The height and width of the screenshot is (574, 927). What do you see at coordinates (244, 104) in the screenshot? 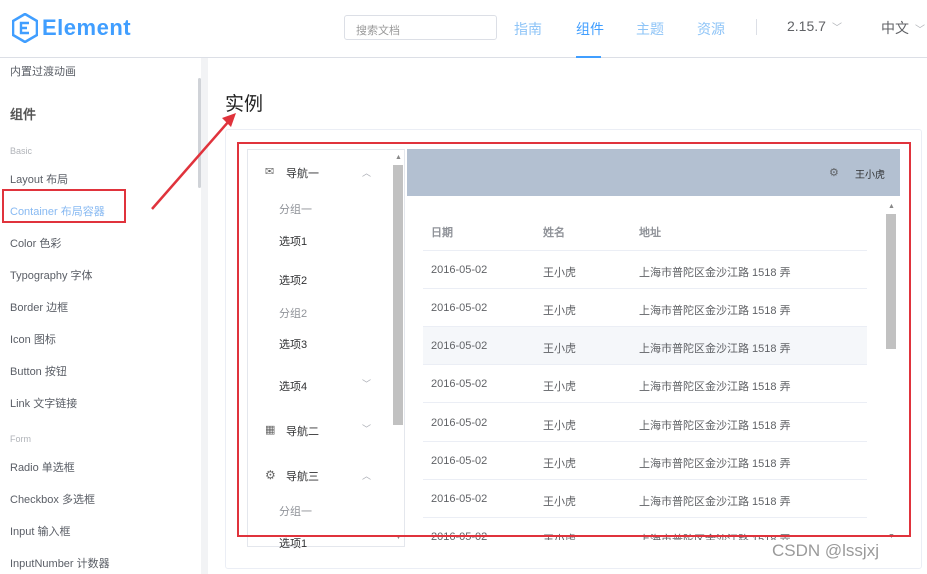
I see `page-title: 实例` at bounding box center [244, 104].